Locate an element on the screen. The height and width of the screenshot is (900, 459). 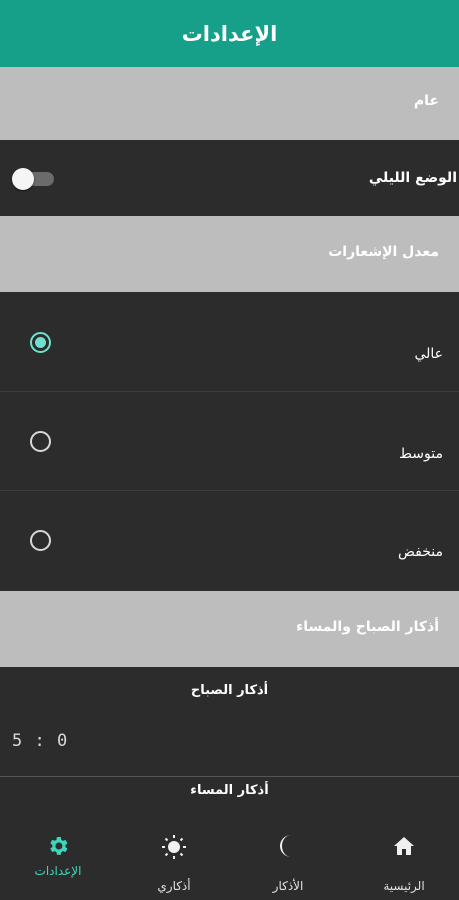
nav-item-azkar: الأذكار is located at coordinates (288, 856).